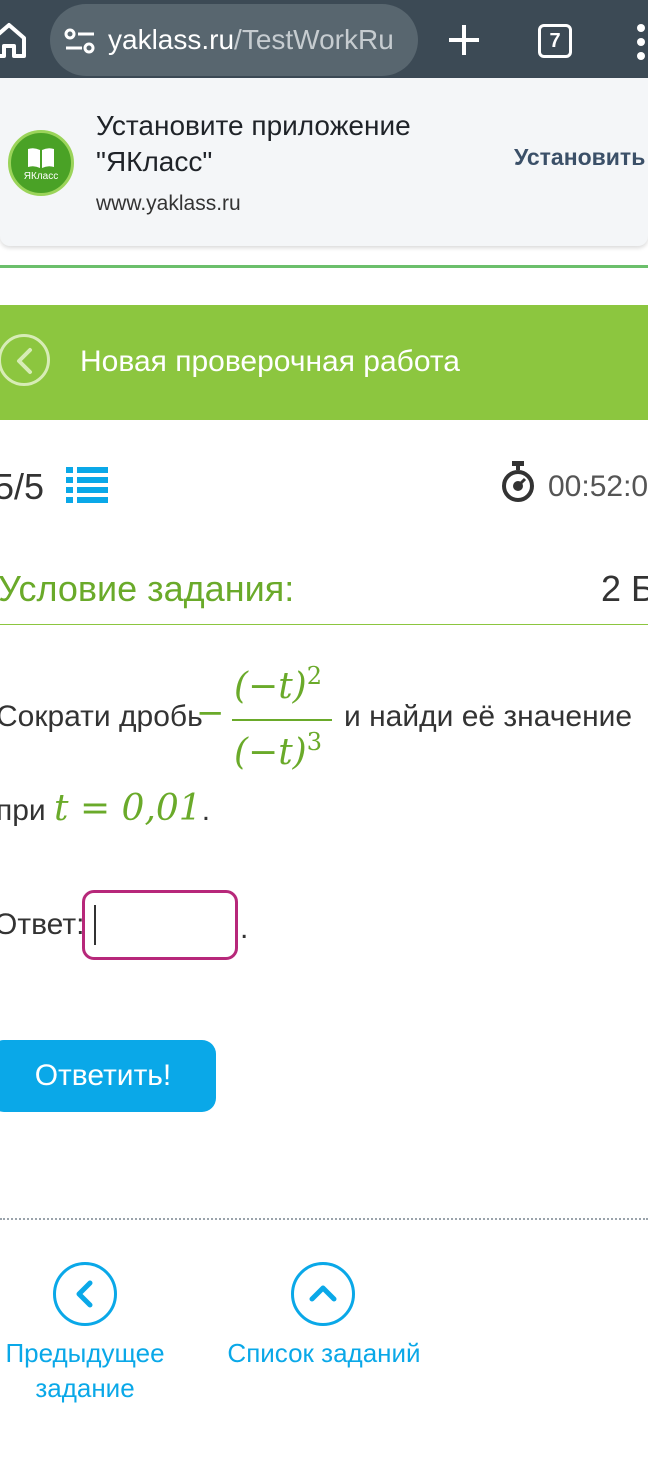  I want to click on back-button, so click(25, 360).